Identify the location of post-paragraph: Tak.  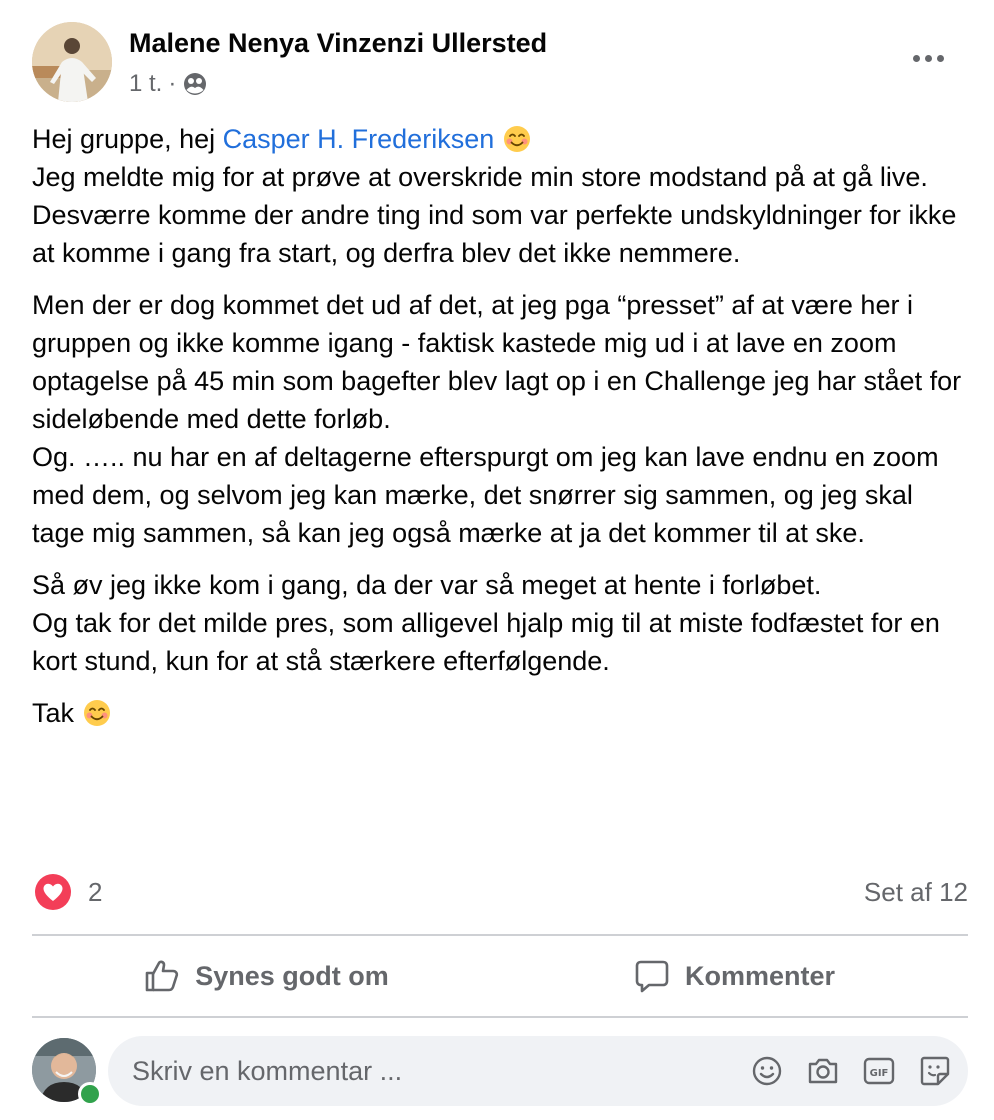
(502, 713).